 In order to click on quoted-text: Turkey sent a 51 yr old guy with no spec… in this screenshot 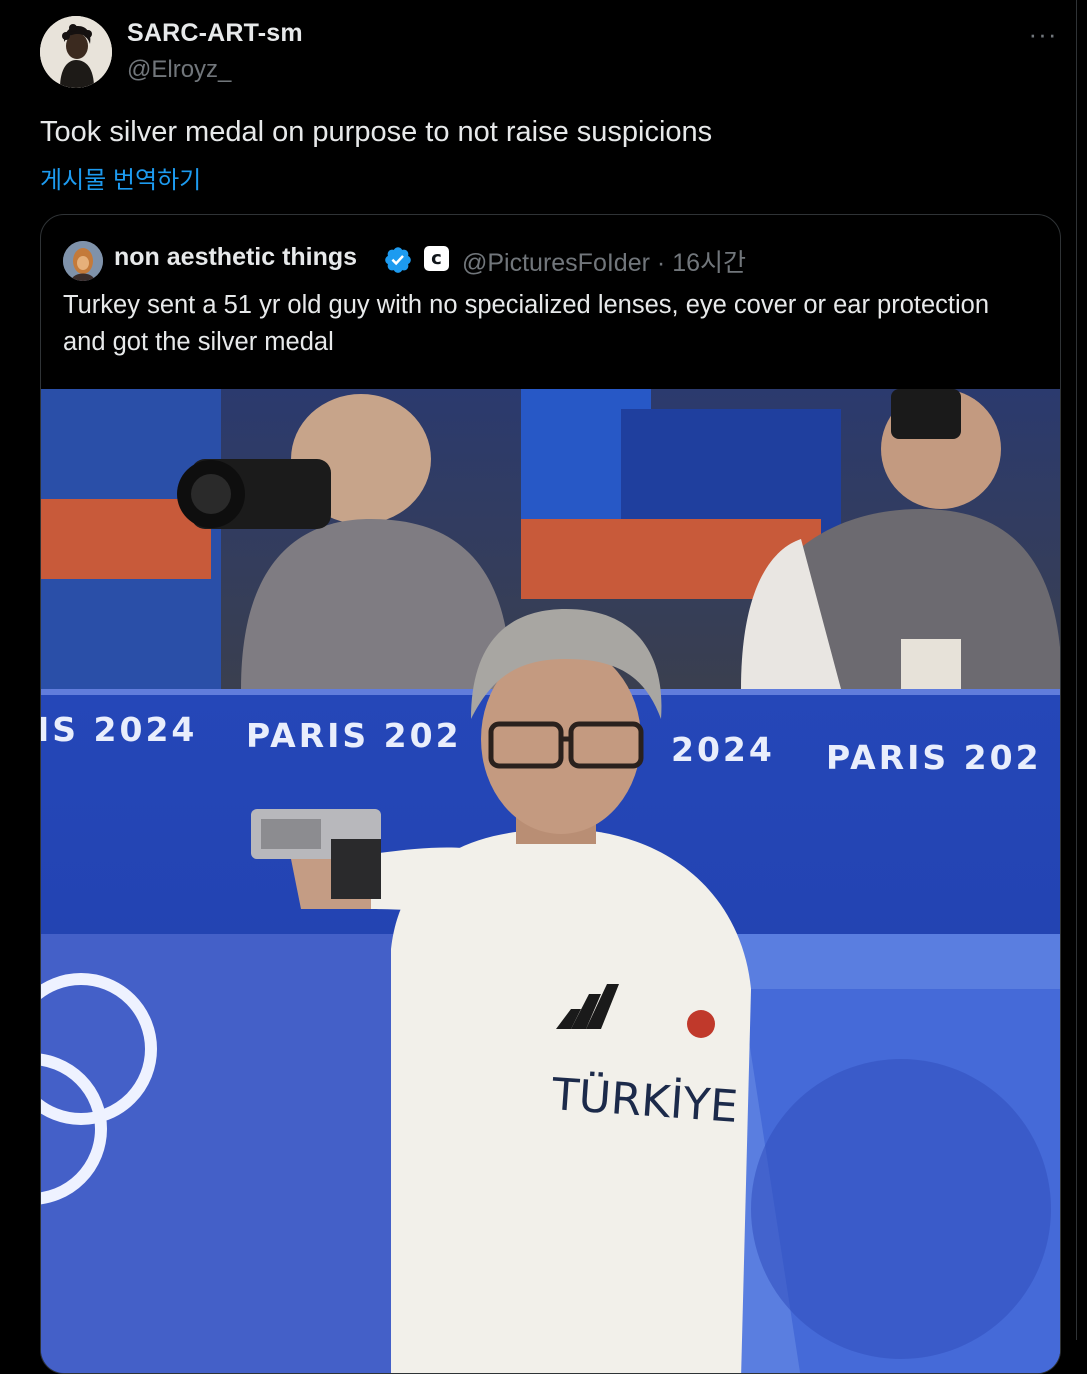, I will do `click(526, 323)`.